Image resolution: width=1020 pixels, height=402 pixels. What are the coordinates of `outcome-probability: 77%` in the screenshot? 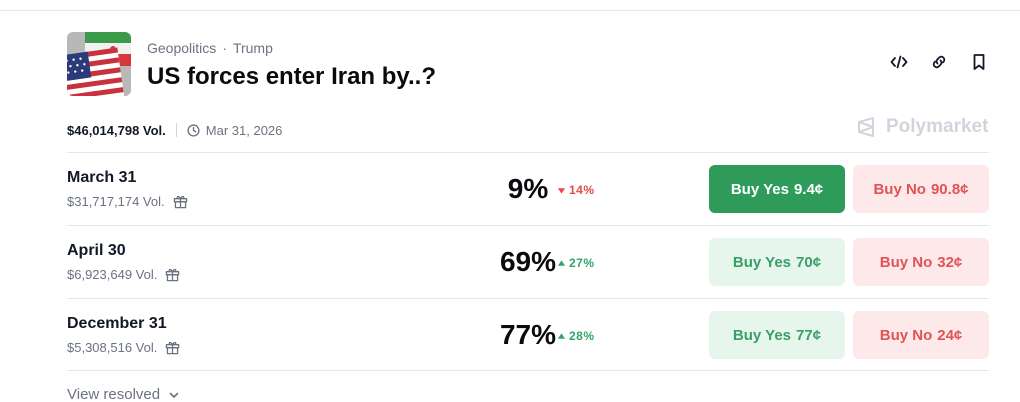 It's located at (528, 334).